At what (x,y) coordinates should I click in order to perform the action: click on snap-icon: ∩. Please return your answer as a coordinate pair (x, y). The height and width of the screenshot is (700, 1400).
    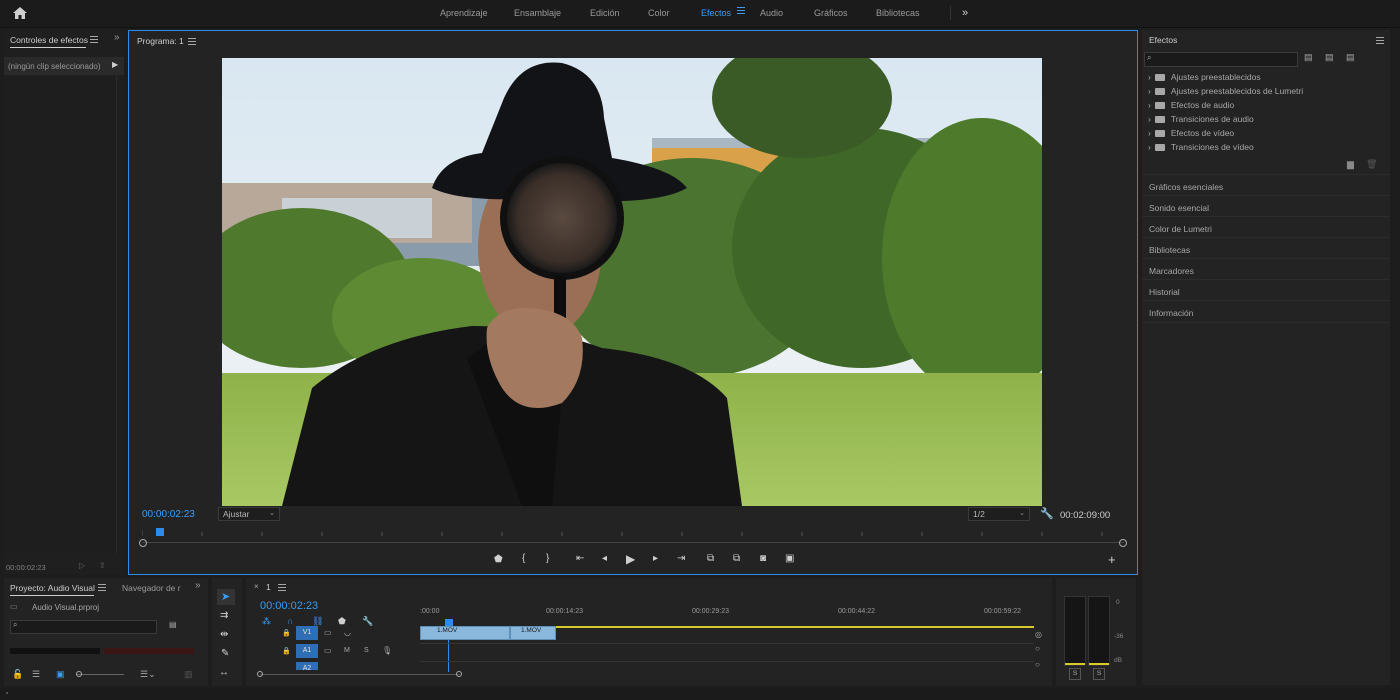
    Looking at the image, I should click on (290, 621).